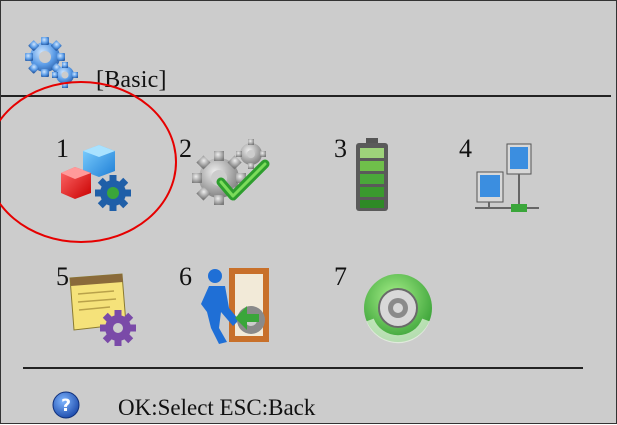 Image resolution: width=617 pixels, height=425 pixels. What do you see at coordinates (185, 276) in the screenshot?
I see `menu-item-number: 6` at bounding box center [185, 276].